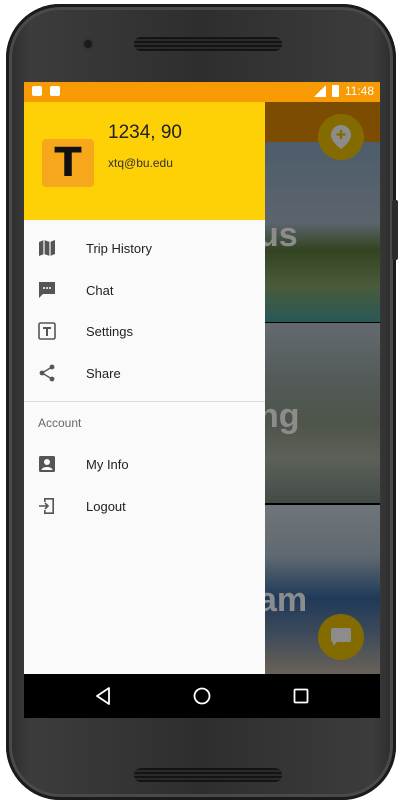  What do you see at coordinates (106, 506) in the screenshot?
I see `menu-item-label: Logout` at bounding box center [106, 506].